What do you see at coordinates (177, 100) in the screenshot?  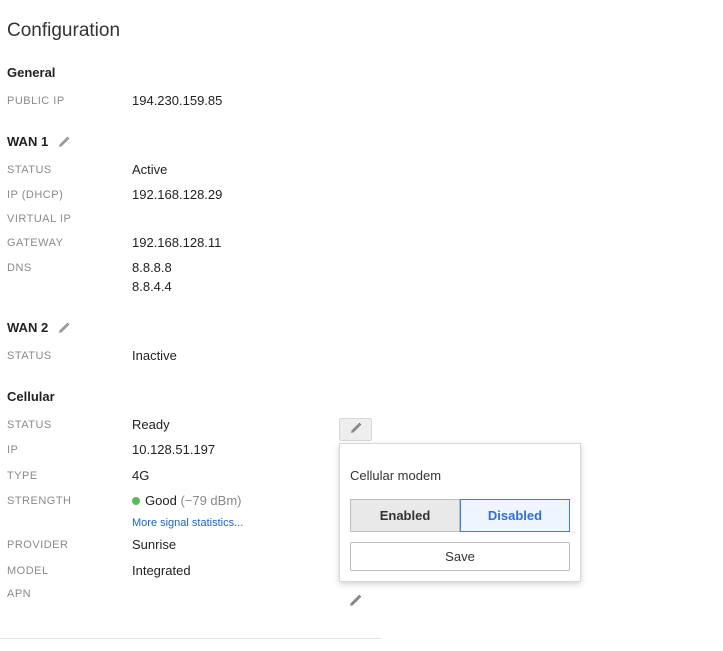 I see `row-value: 194.230.159.85` at bounding box center [177, 100].